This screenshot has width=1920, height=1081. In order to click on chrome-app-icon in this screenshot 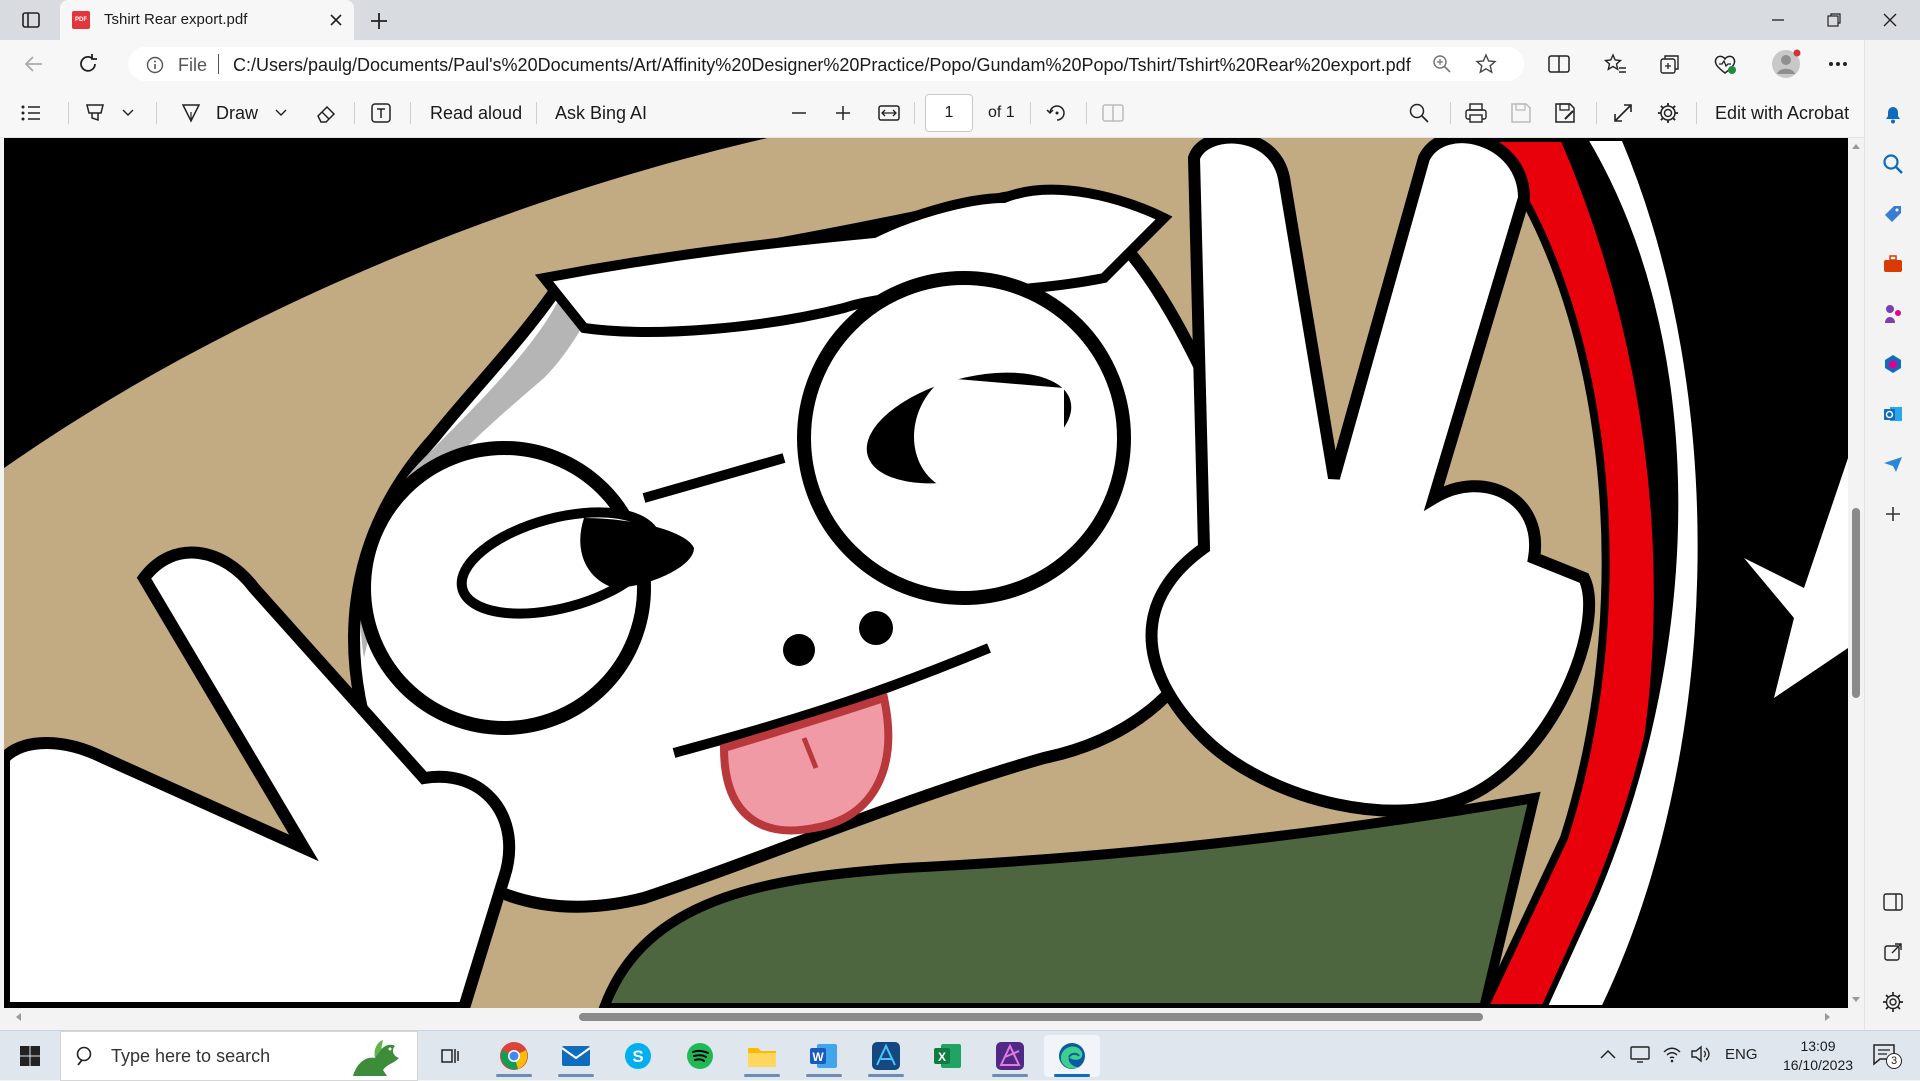, I will do `click(514, 1056)`.